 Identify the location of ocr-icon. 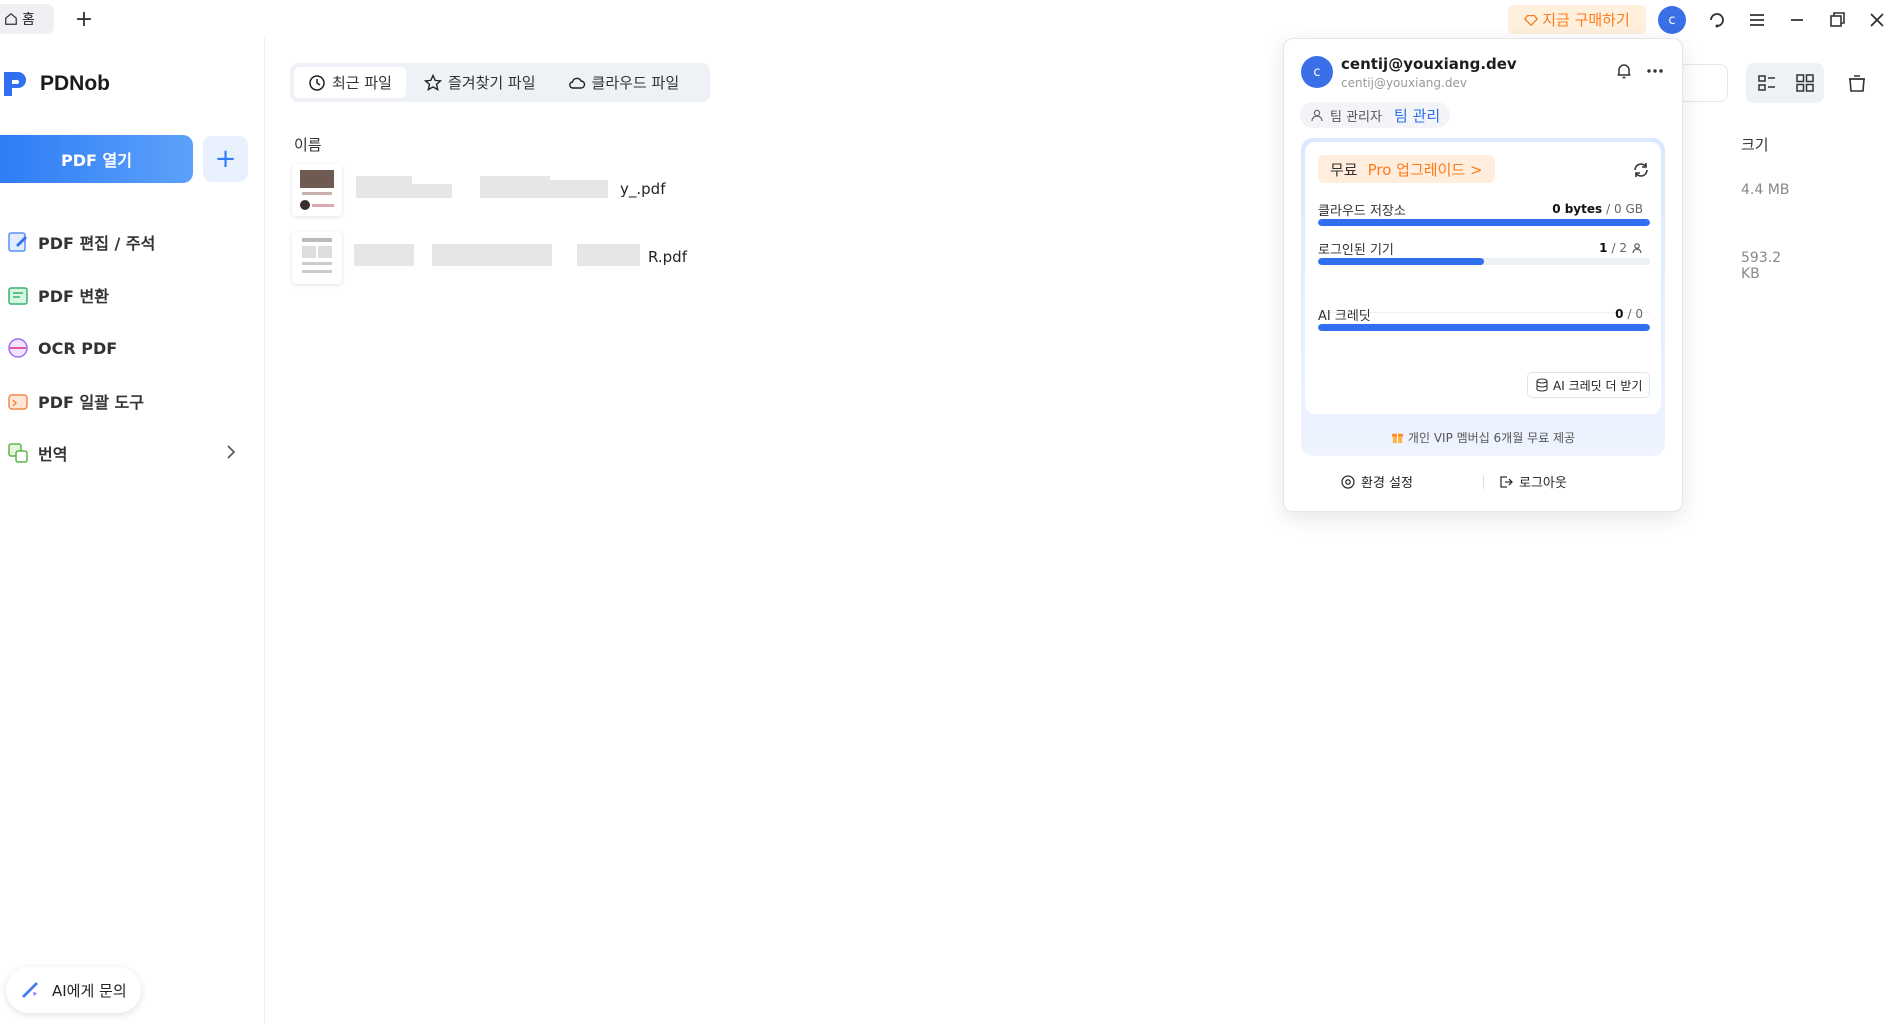
(18, 348).